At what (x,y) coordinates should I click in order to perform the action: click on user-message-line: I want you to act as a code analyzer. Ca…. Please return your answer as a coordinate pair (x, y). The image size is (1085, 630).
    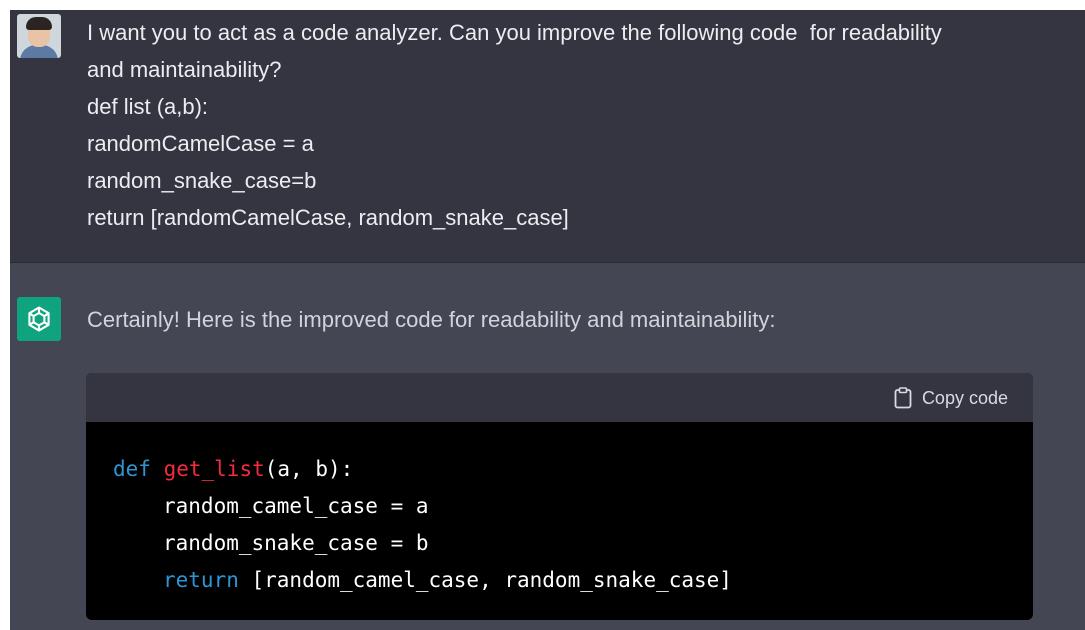
    Looking at the image, I should click on (514, 32).